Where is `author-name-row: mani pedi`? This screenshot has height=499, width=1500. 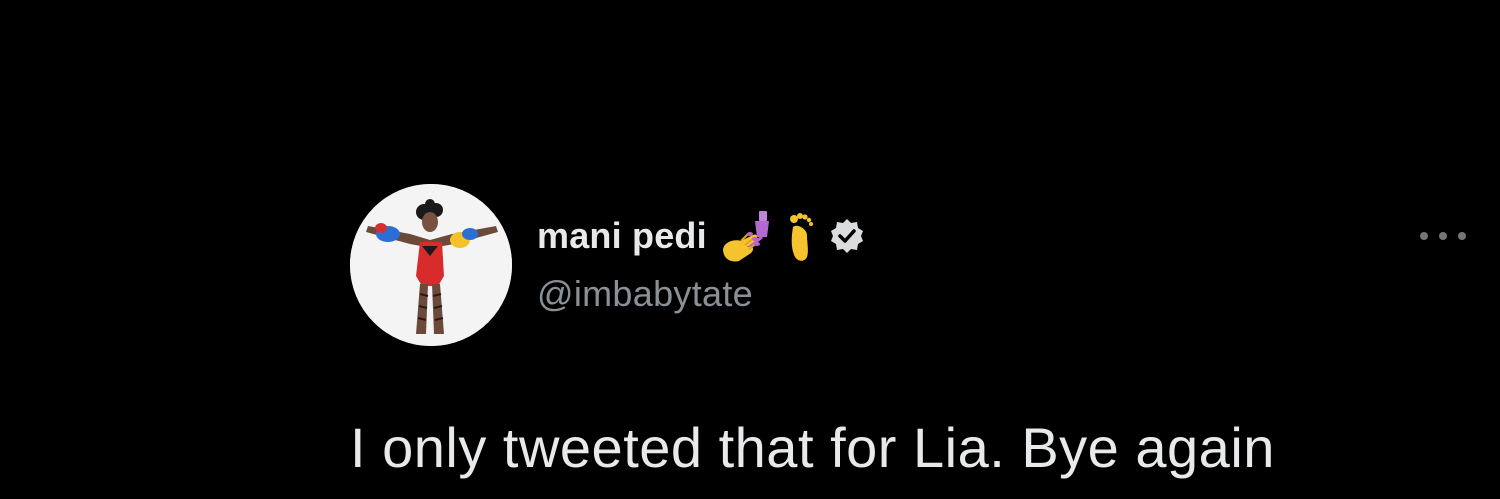 author-name-row: mani pedi is located at coordinates (701, 236).